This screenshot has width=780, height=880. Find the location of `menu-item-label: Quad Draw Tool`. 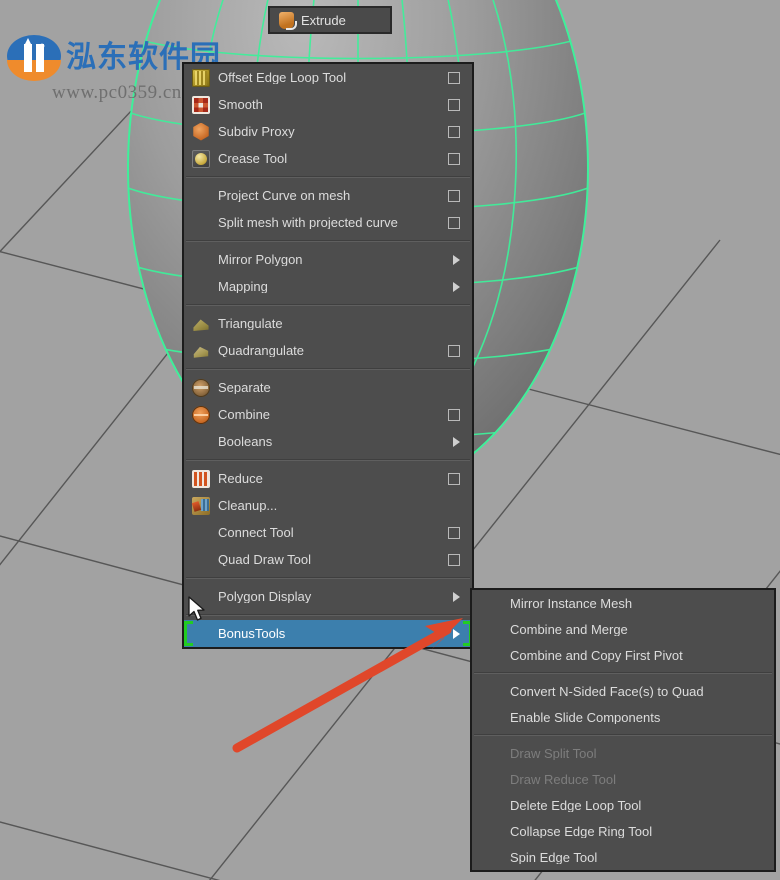

menu-item-label: Quad Draw Tool is located at coordinates (264, 559).